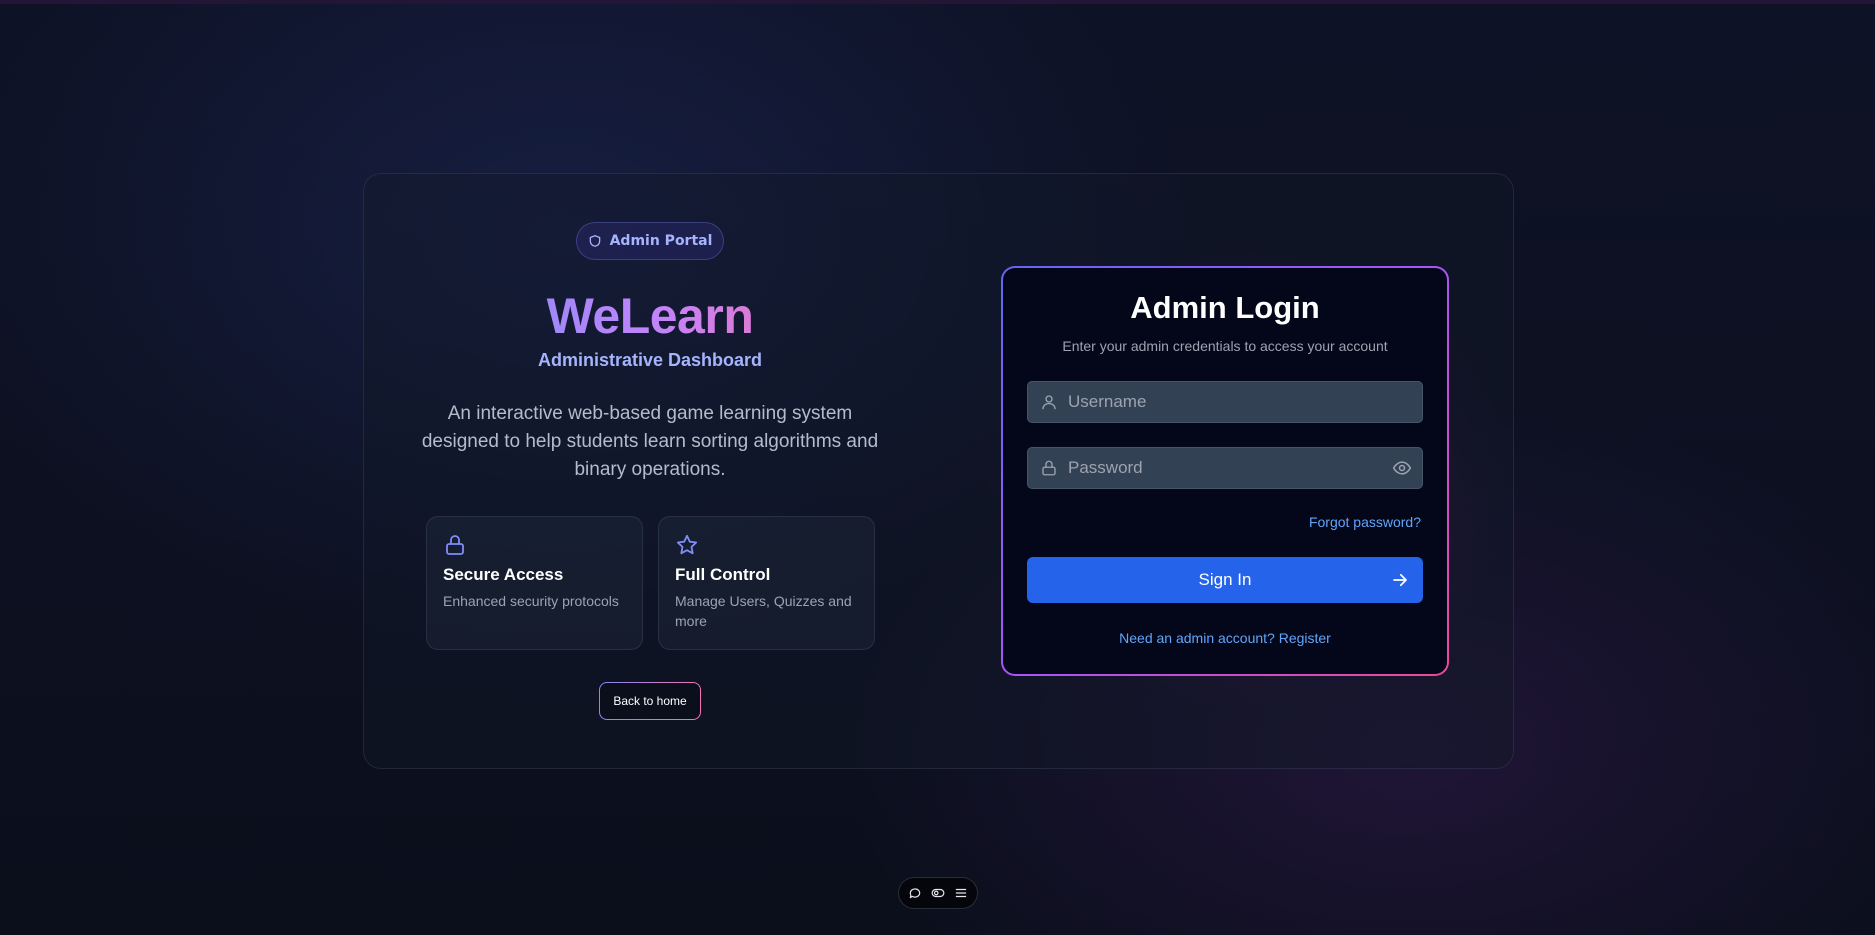 This screenshot has width=1875, height=935. I want to click on password-field, so click(1225, 468).